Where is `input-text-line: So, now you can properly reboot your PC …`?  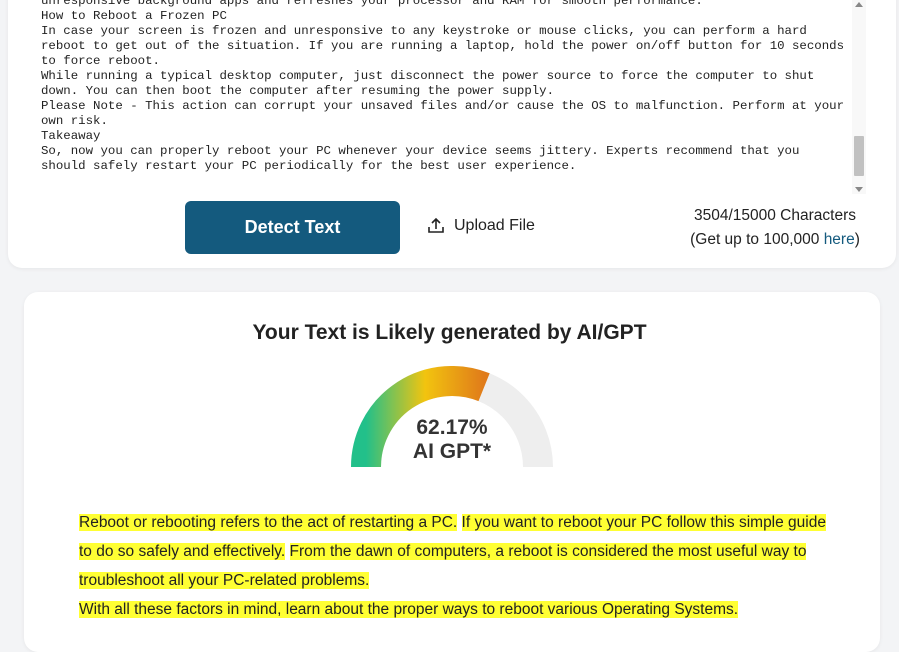 input-text-line: So, now you can properly reboot your PC … is located at coordinates (424, 158).